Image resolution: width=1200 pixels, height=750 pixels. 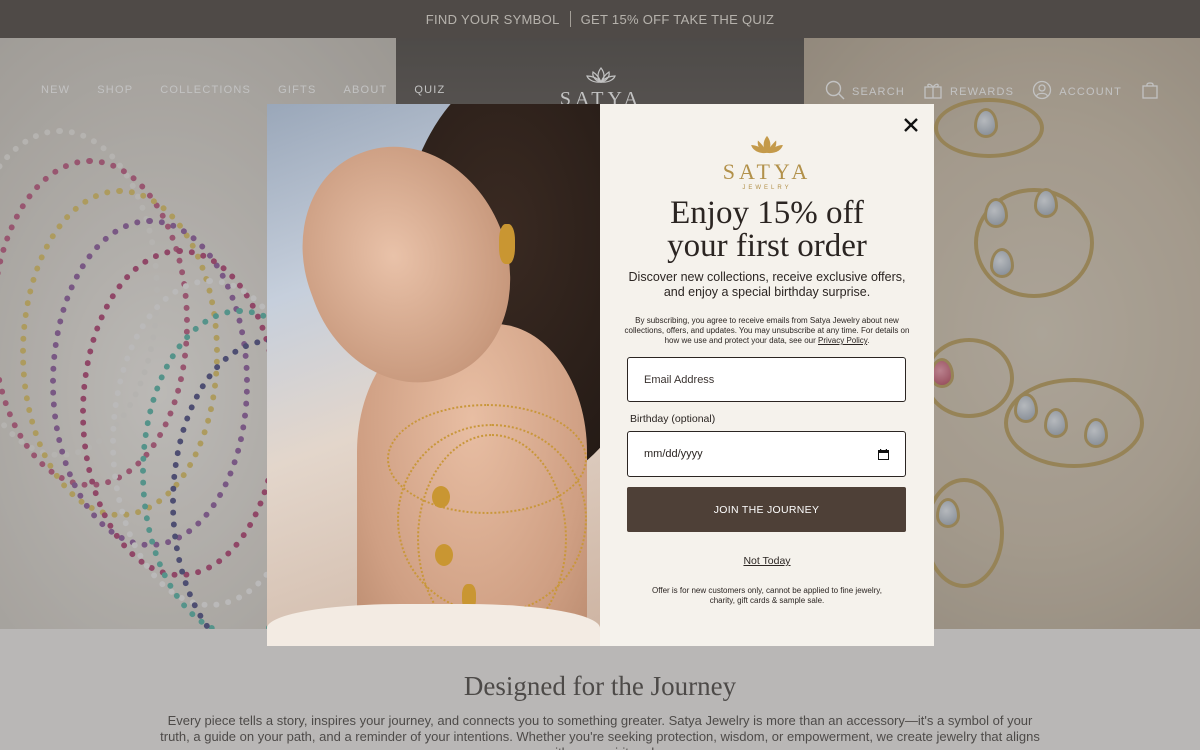 I want to click on lead-line-2: and enjoy a special birthday surprise., so click(x=767, y=292).